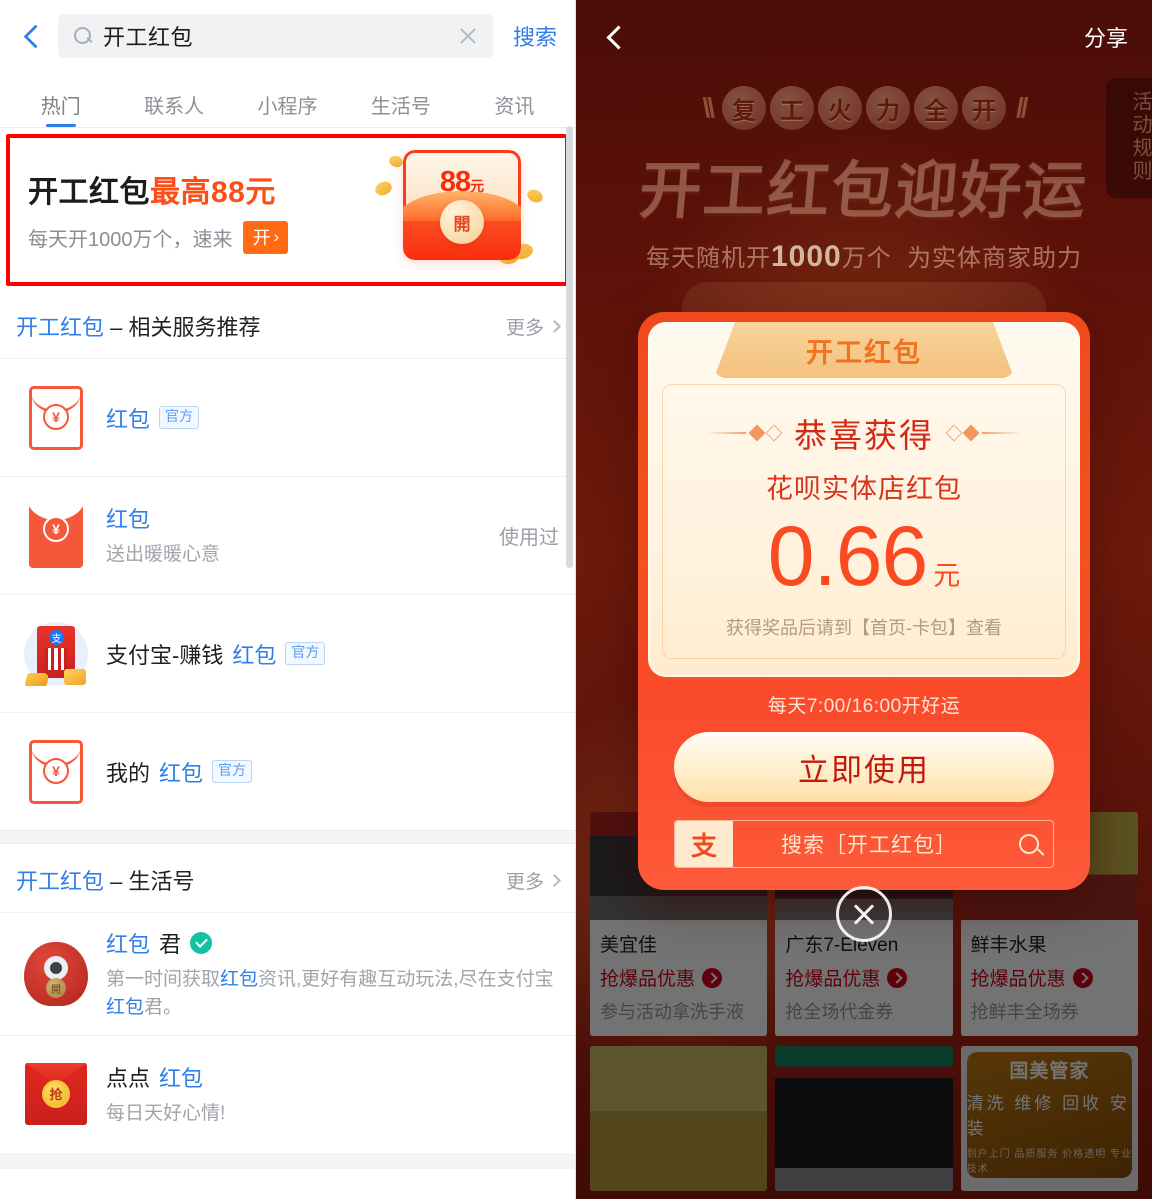 The image size is (1152, 1199). I want to click on scrollbar, so click(569, 347).